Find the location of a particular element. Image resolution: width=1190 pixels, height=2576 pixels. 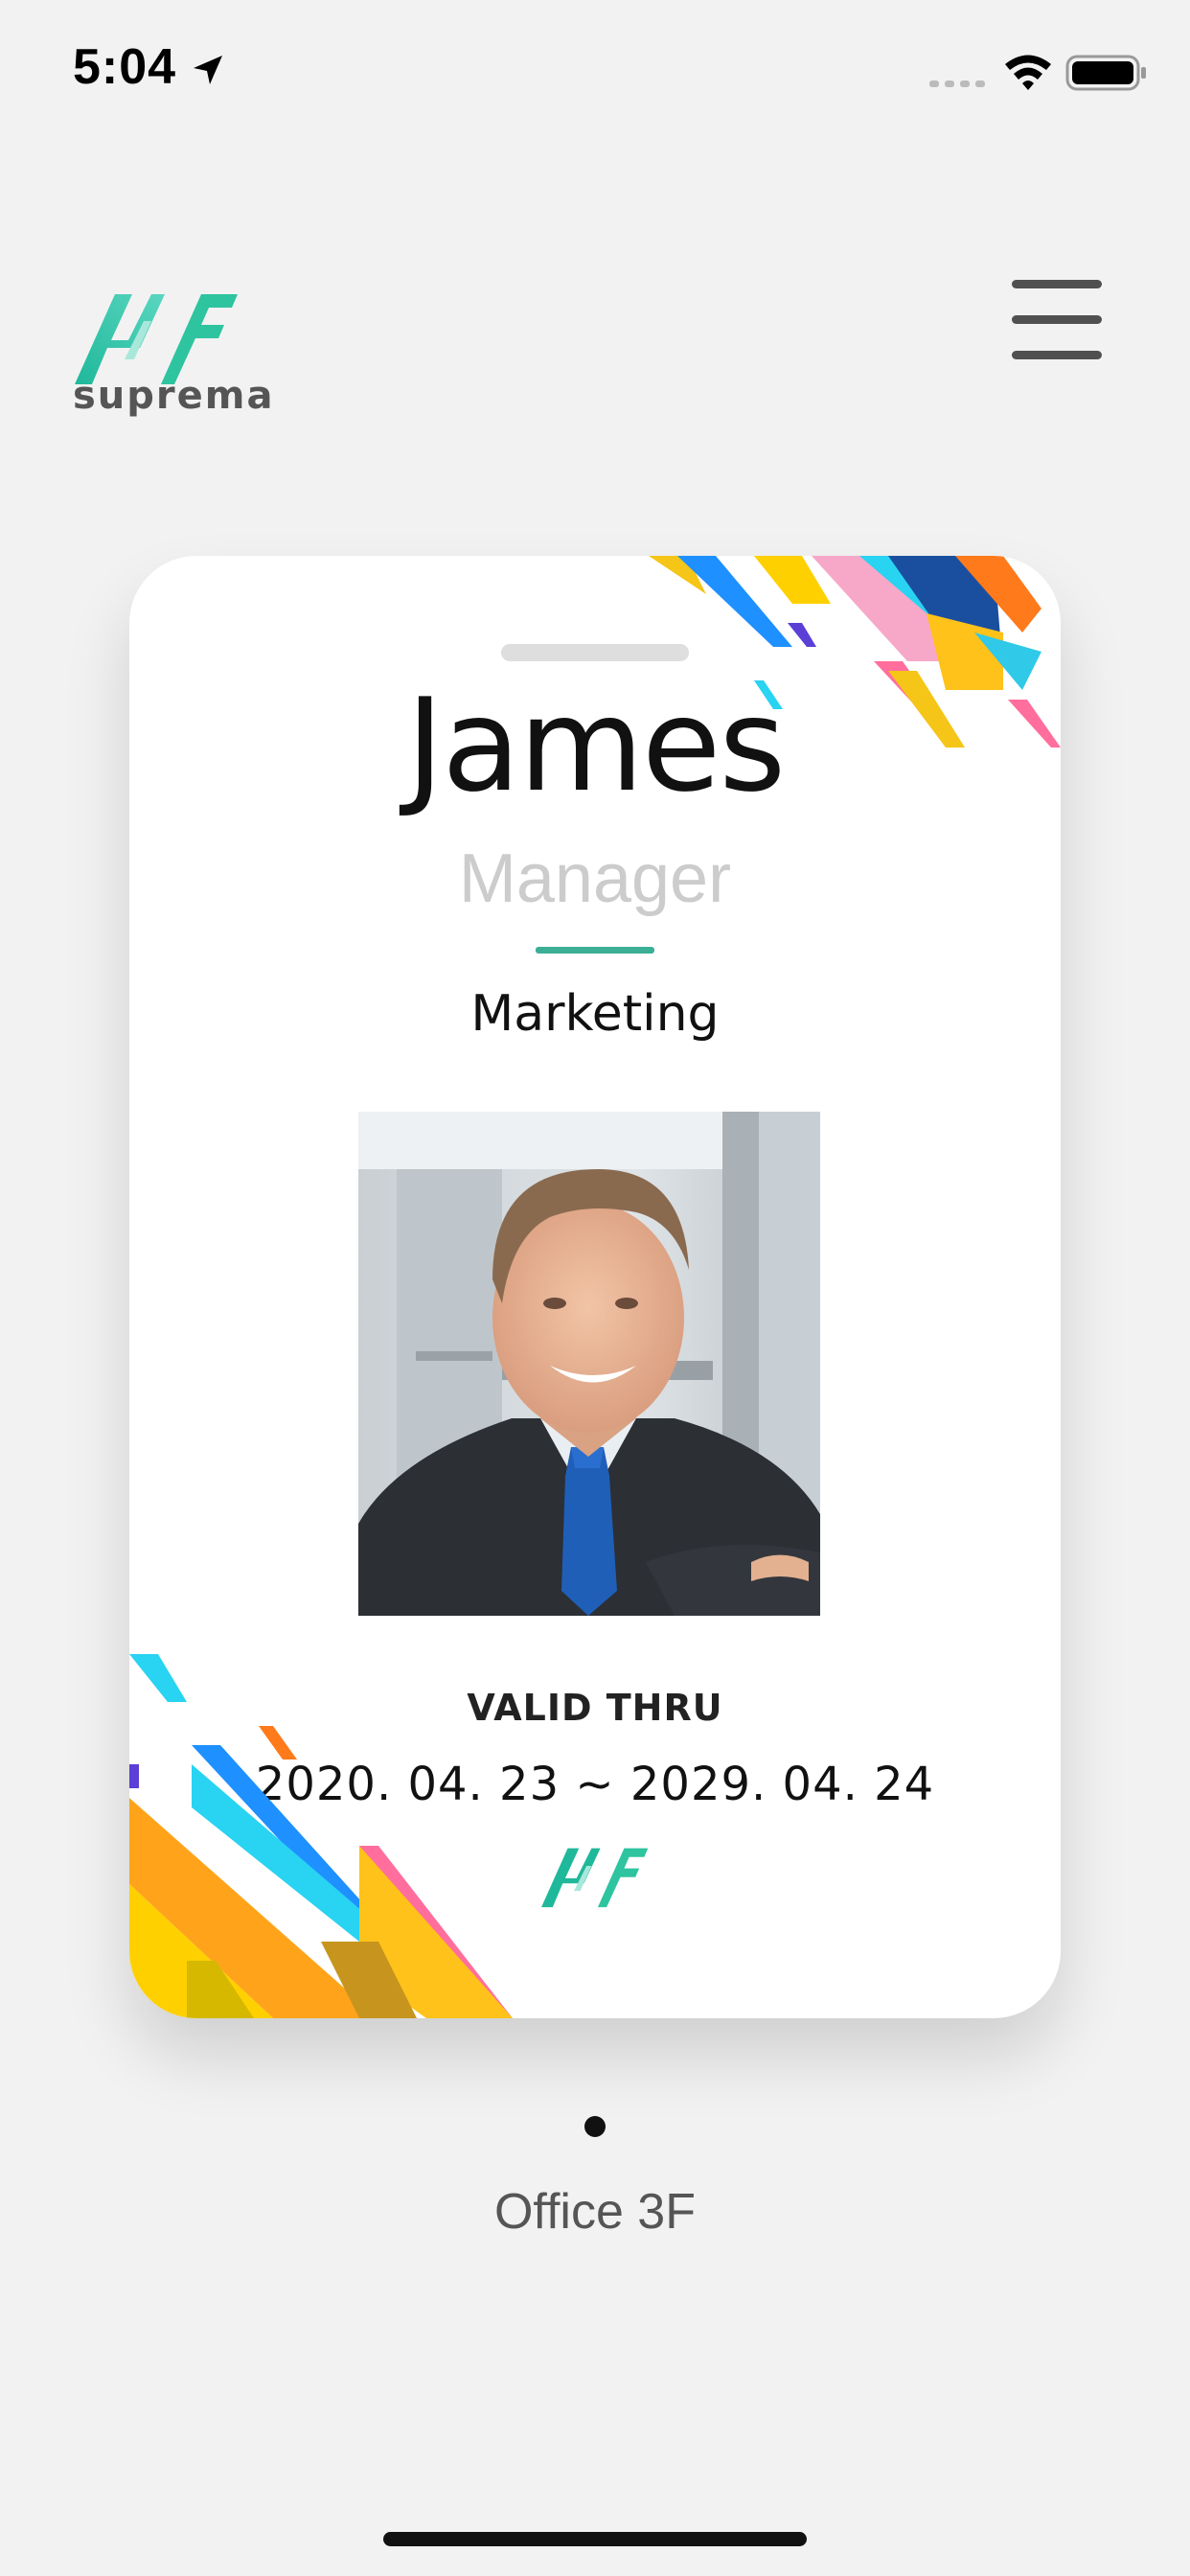

card-holder-name: James is located at coordinates (595, 745).